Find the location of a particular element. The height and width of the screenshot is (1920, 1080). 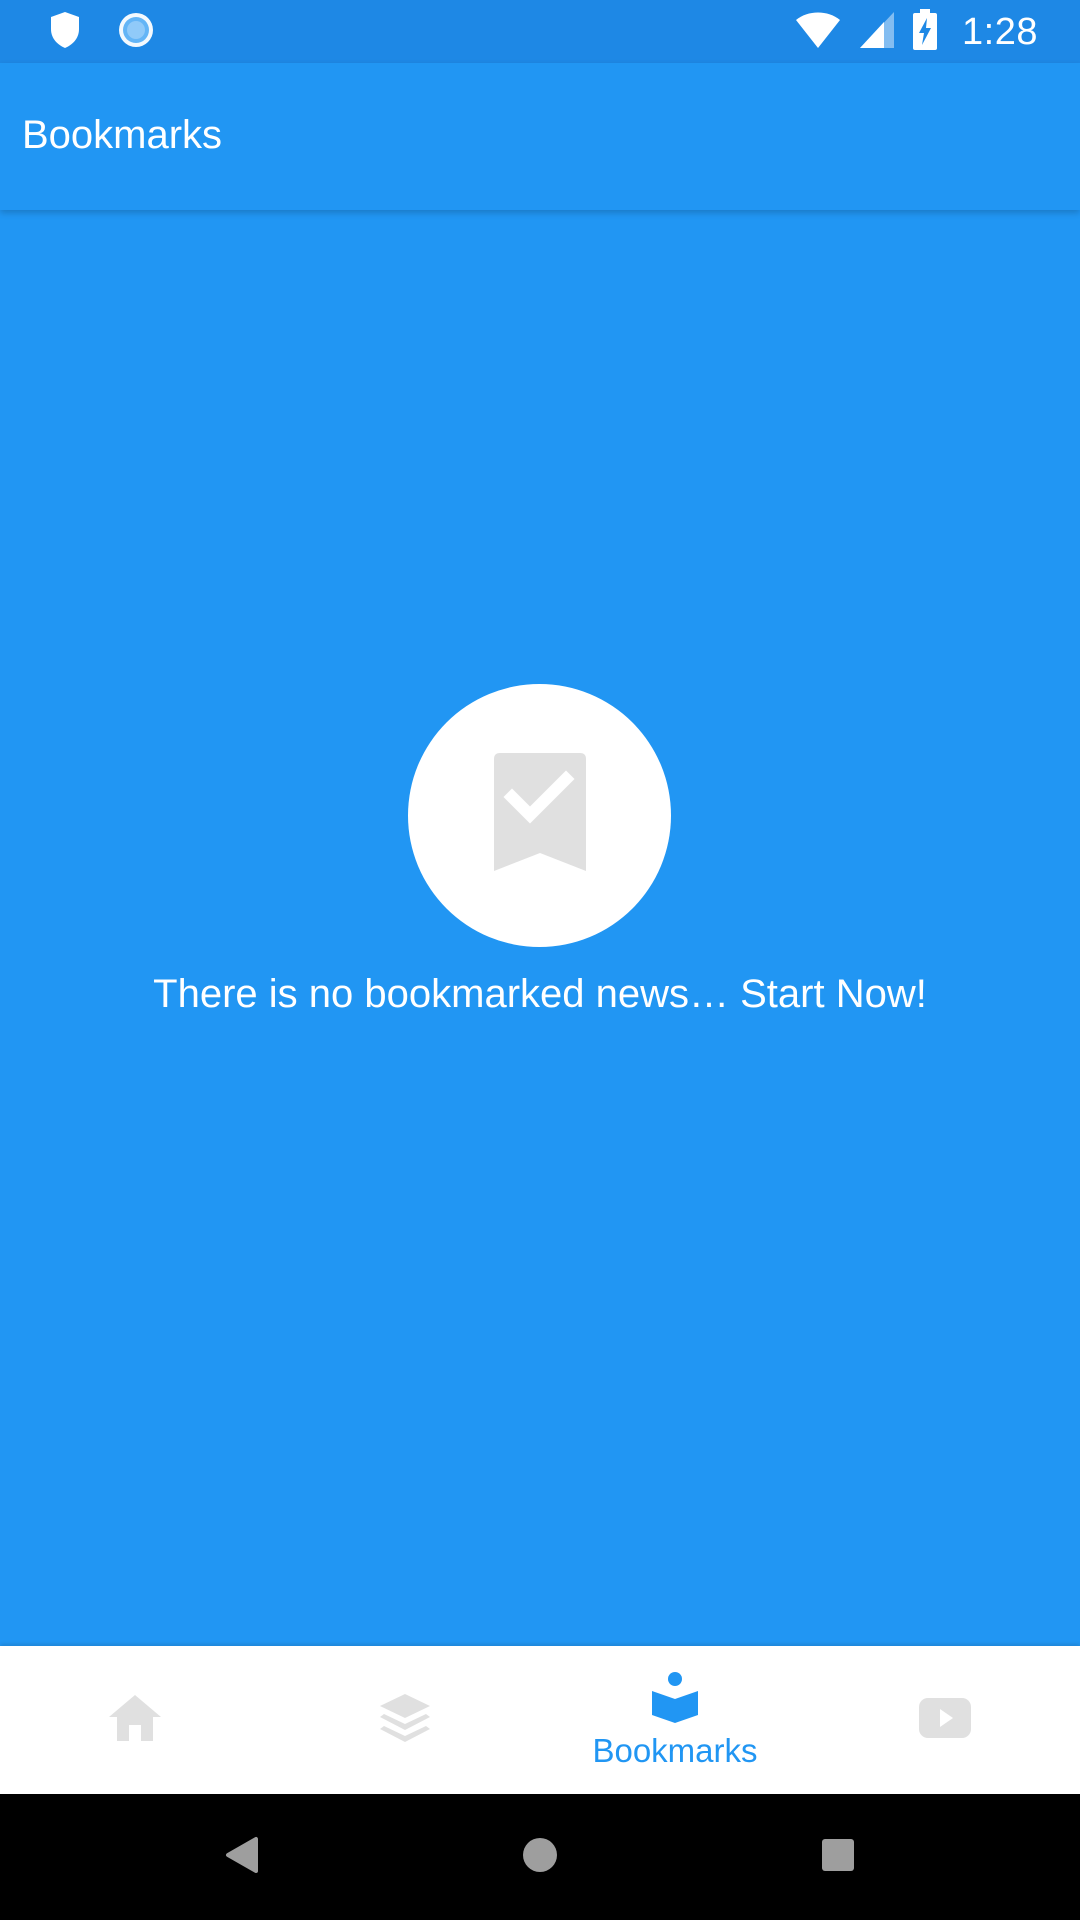

system-back-button is located at coordinates (242, 1857).